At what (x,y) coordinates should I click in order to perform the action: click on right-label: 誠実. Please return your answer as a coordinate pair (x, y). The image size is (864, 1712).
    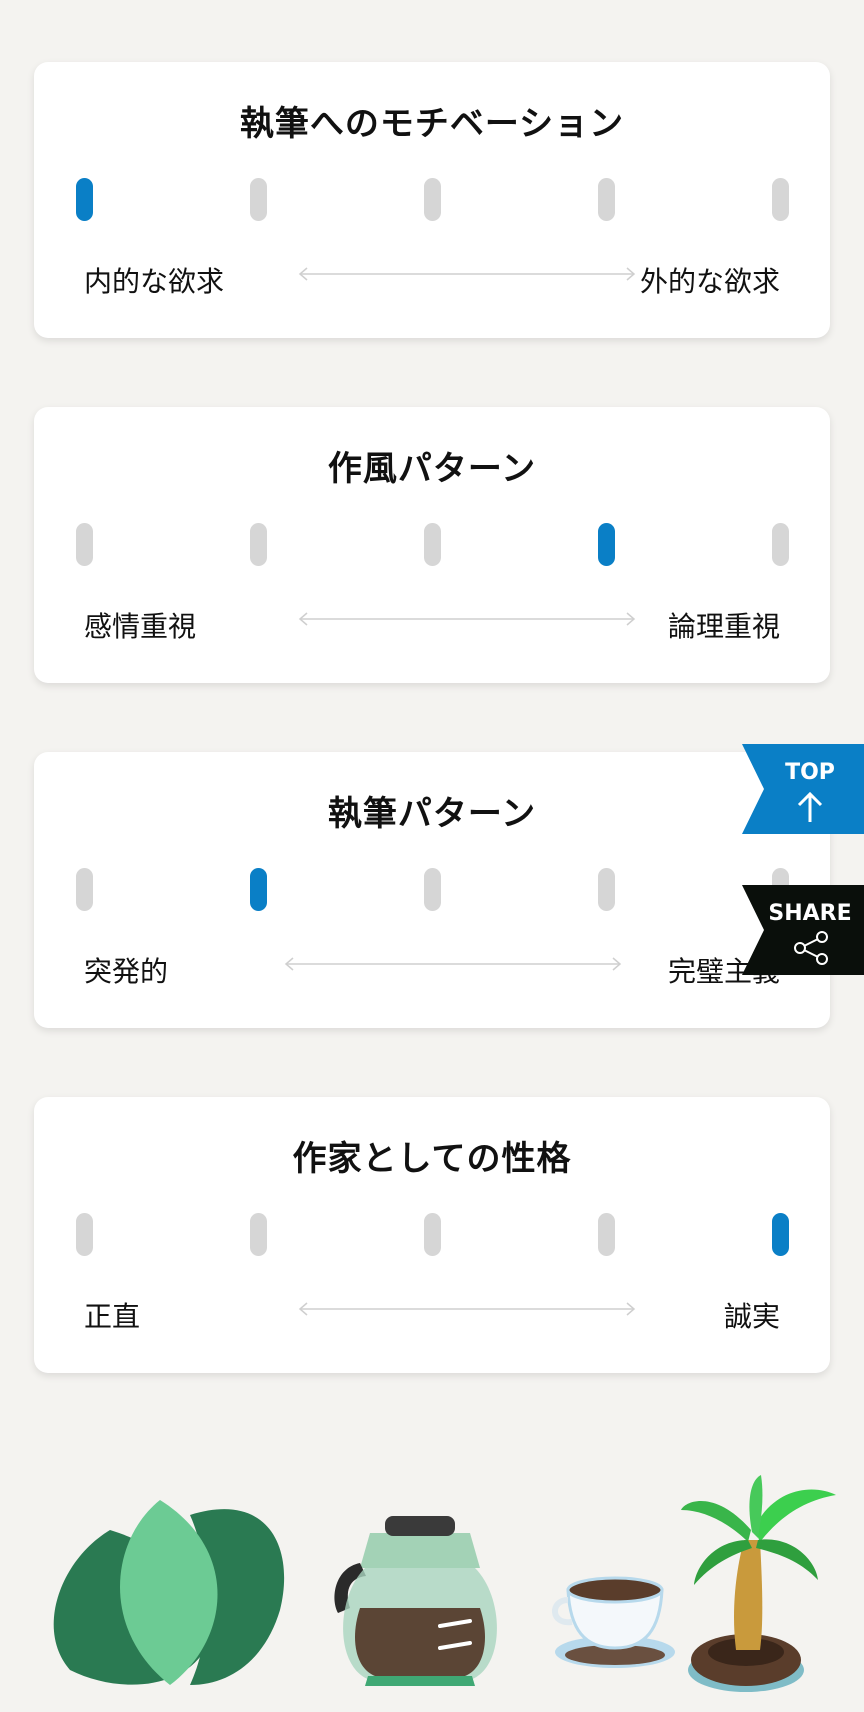
    Looking at the image, I should click on (751, 1316).